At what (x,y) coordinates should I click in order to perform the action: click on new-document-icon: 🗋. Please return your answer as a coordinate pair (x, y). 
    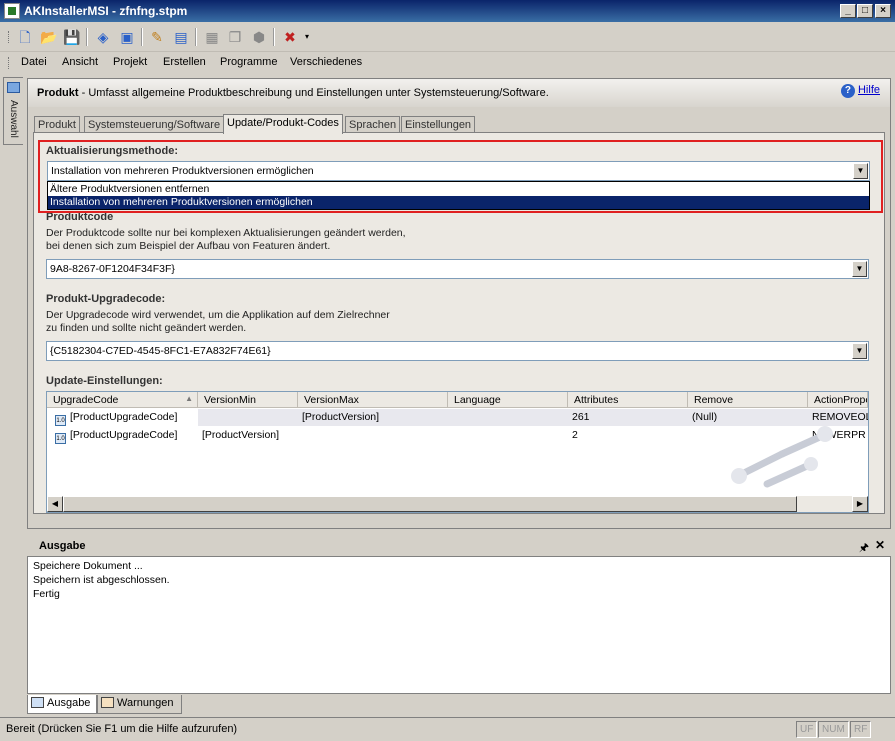
    Looking at the image, I should click on (25, 37).